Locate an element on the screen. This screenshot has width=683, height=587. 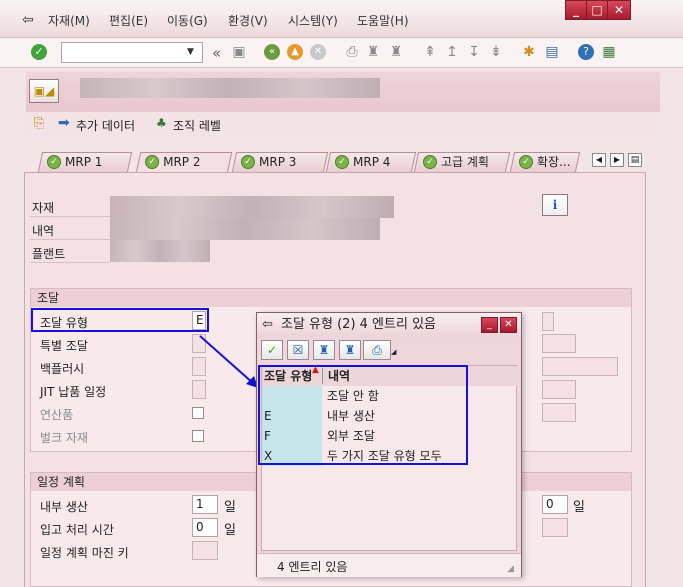
tab-mrp3: ✓ MRP 3 is located at coordinates (280, 162).